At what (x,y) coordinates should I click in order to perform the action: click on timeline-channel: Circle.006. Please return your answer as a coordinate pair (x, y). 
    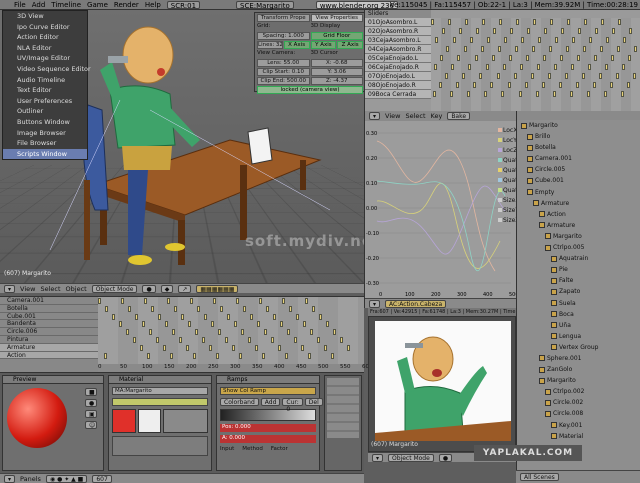
    Looking at the image, I should click on (49, 332).